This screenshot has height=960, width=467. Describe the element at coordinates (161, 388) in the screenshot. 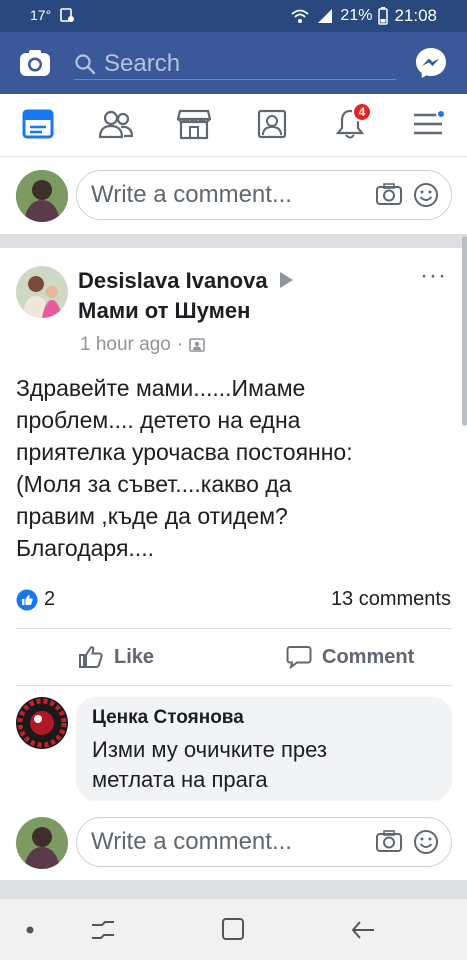

I see `post-text-line: Здравейте мами......Имаме` at that location.